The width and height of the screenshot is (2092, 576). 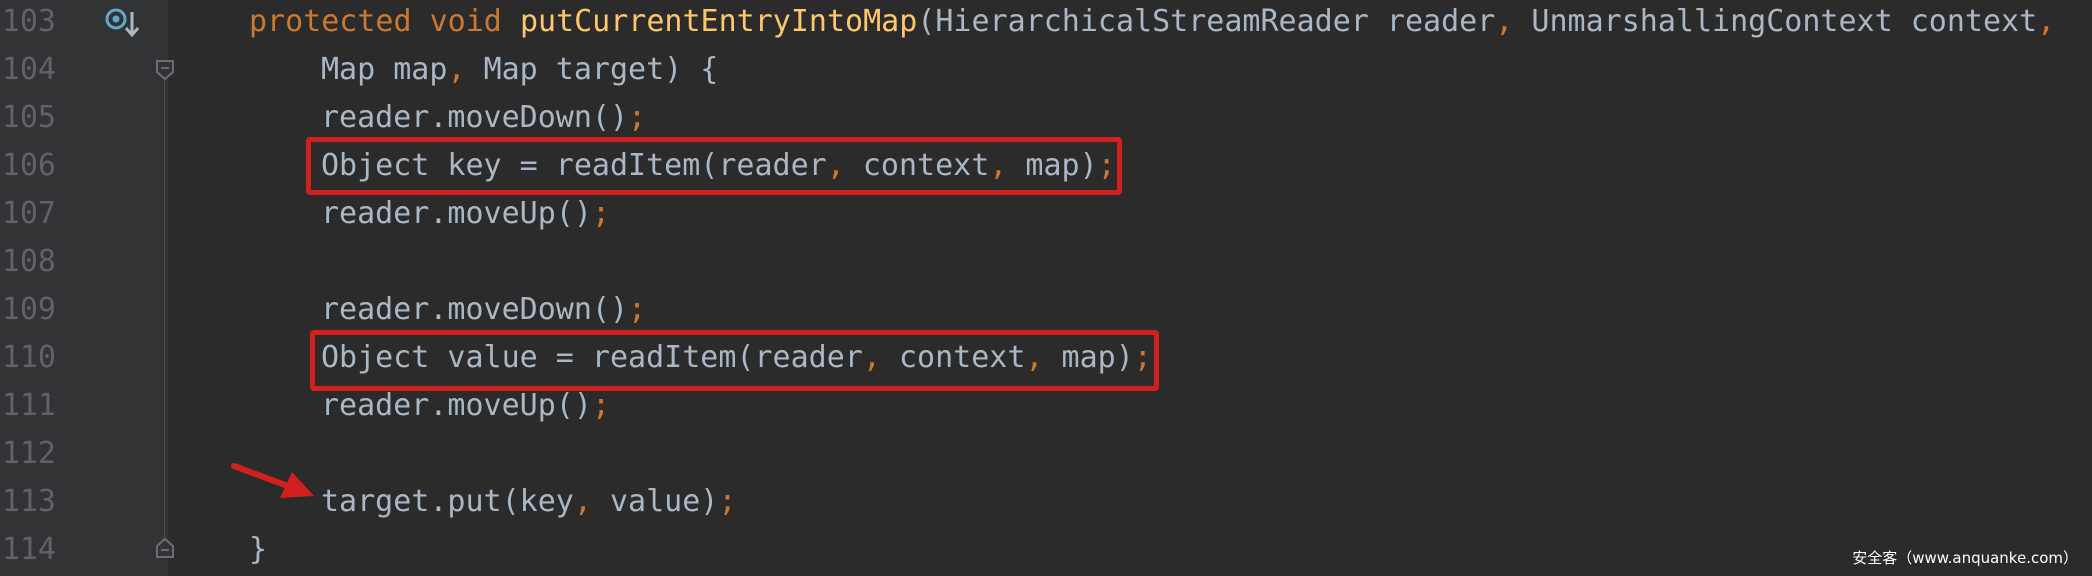 What do you see at coordinates (655, 501) in the screenshot?
I see `argument: value)` at bounding box center [655, 501].